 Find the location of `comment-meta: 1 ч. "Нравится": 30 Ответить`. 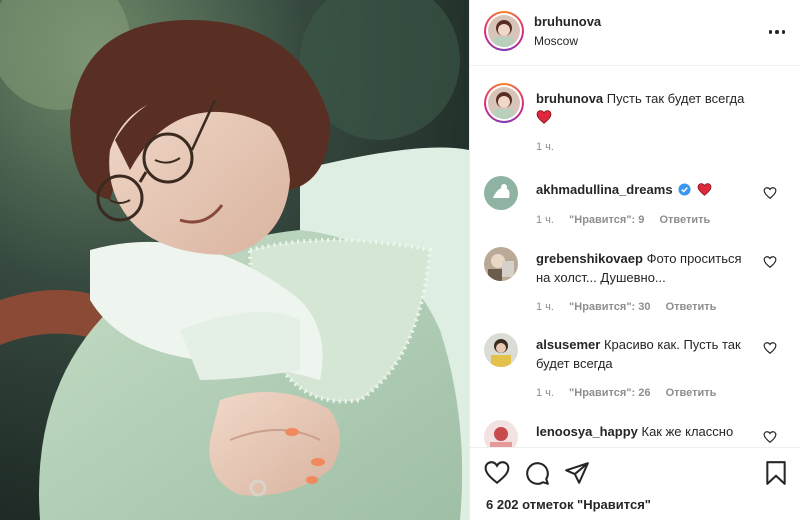

comment-meta: 1 ч. "Нравится": 30 Ответить is located at coordinates (632, 307).